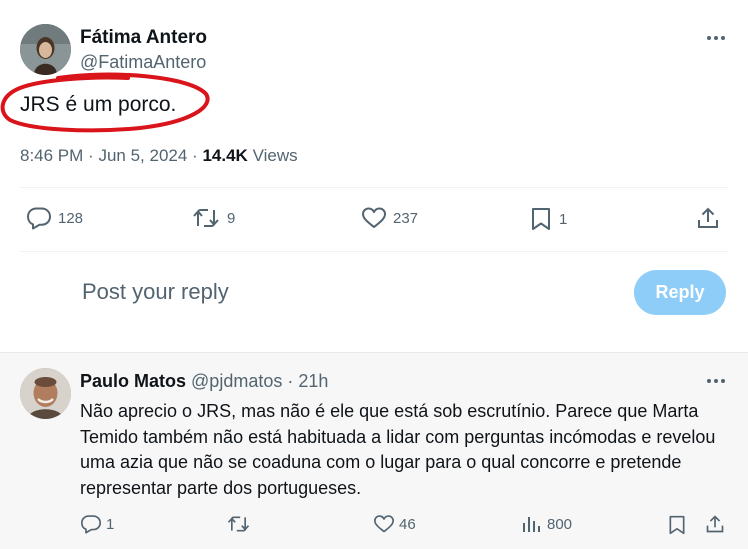 The height and width of the screenshot is (549, 748). Describe the element at coordinates (313, 381) in the screenshot. I see `reply-time: 21h` at that location.